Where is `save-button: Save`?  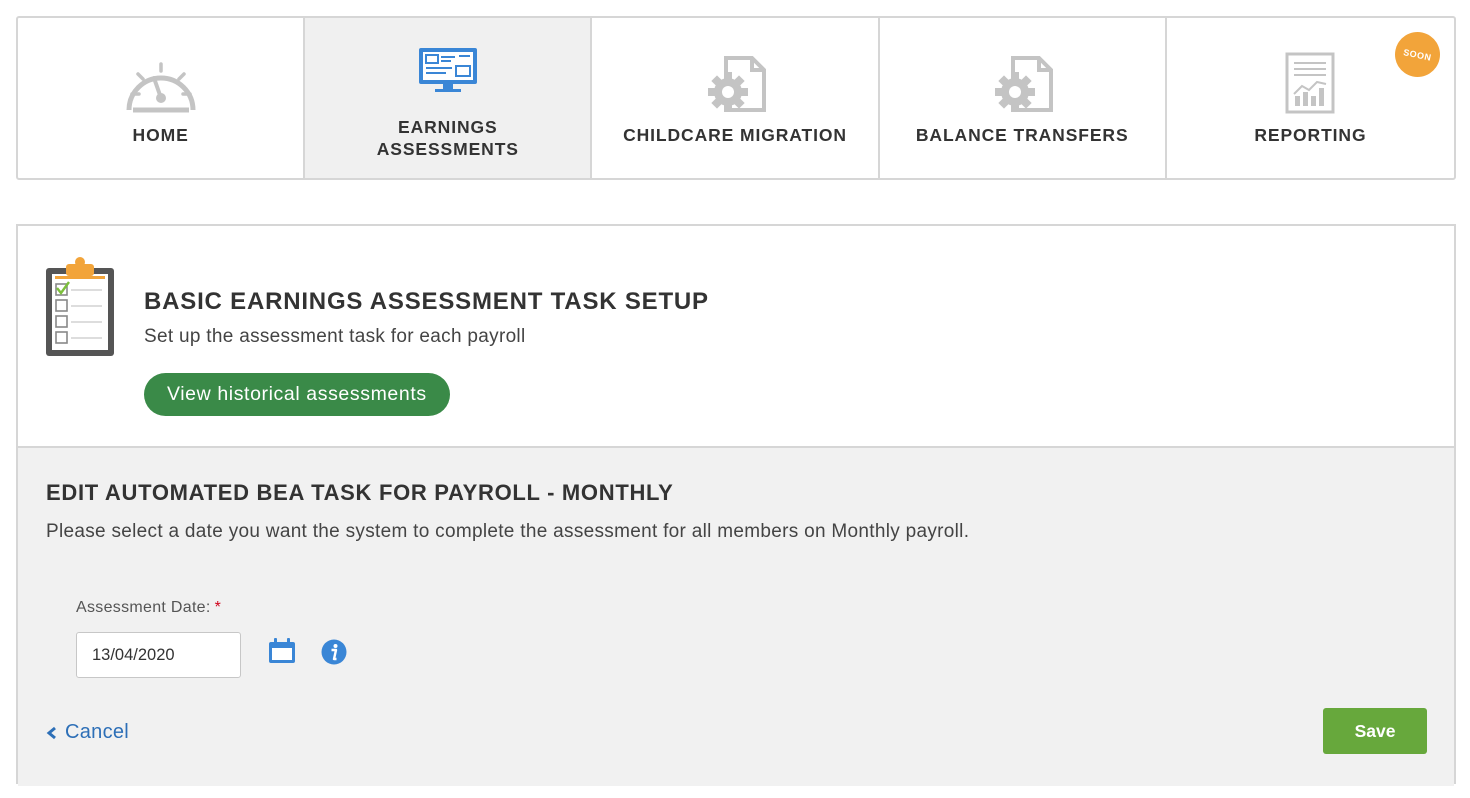
save-button: Save is located at coordinates (1375, 731).